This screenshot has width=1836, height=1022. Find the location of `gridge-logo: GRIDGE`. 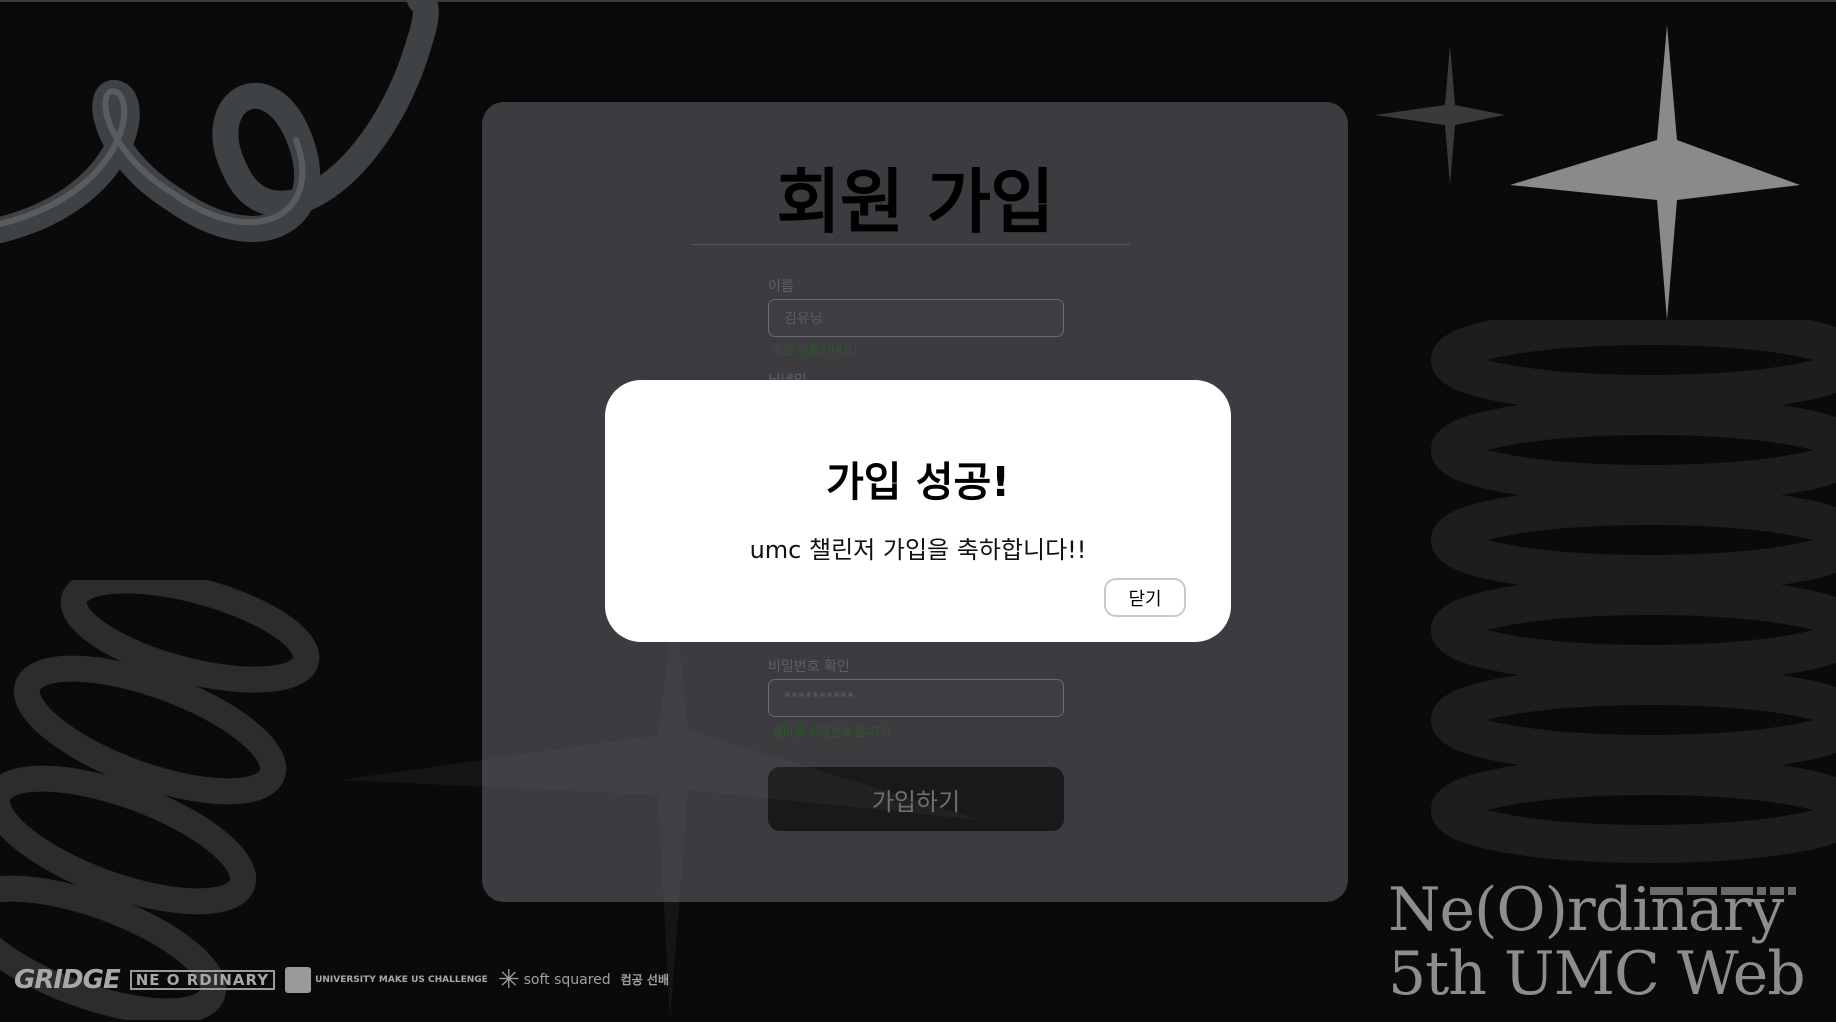

gridge-logo: GRIDGE is located at coordinates (67, 980).